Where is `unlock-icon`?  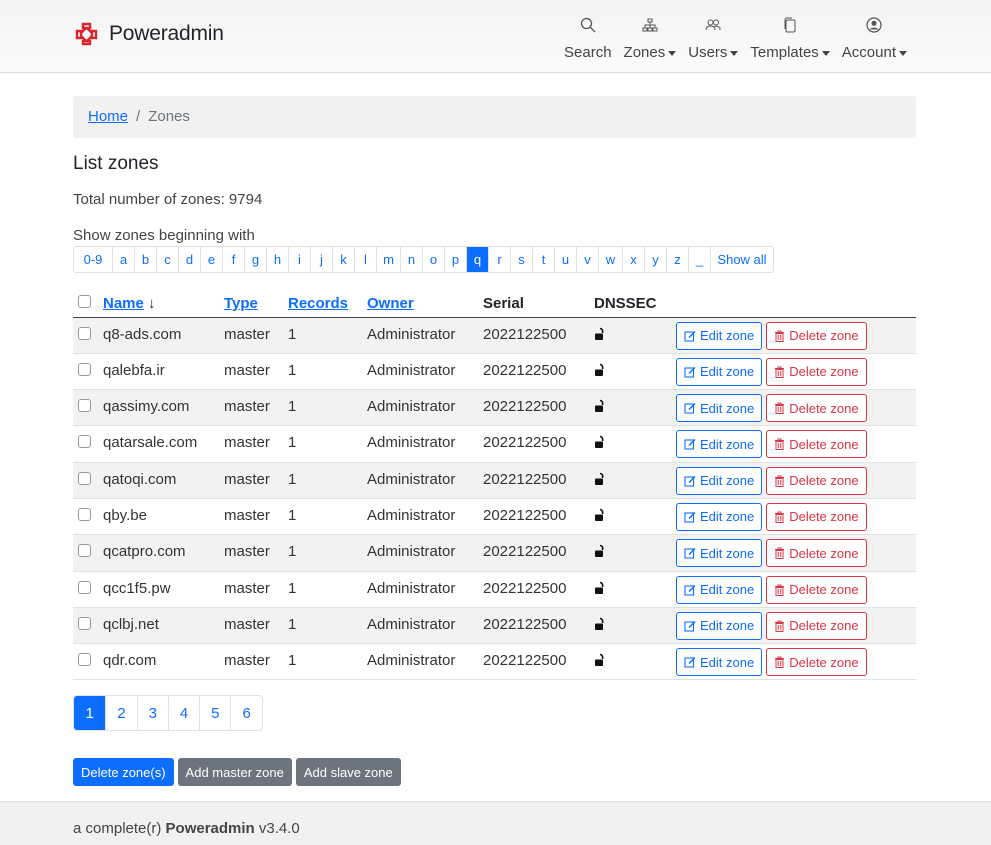
unlock-icon is located at coordinates (600, 481).